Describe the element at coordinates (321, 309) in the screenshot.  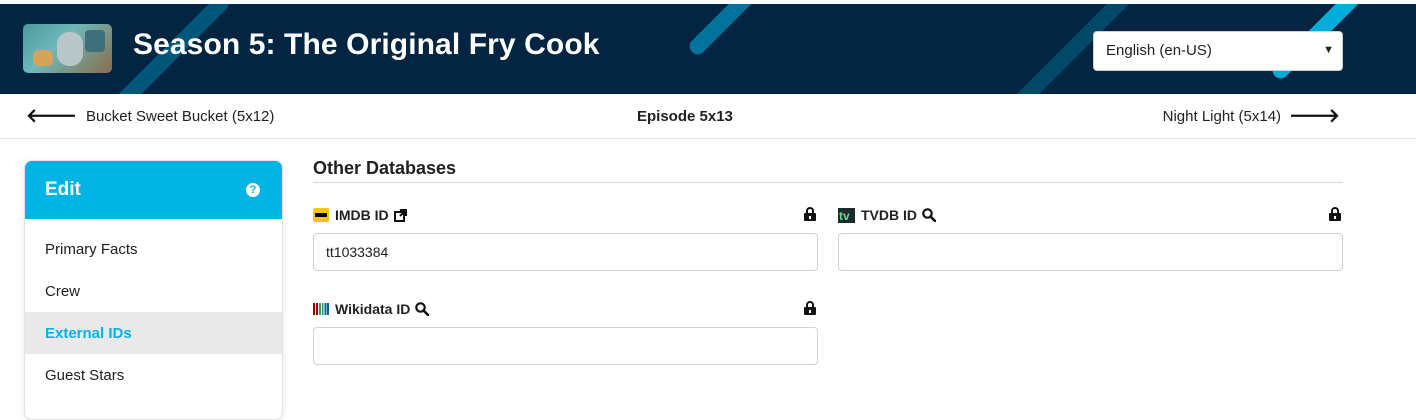
I see `wikidata-logo-icon` at that location.